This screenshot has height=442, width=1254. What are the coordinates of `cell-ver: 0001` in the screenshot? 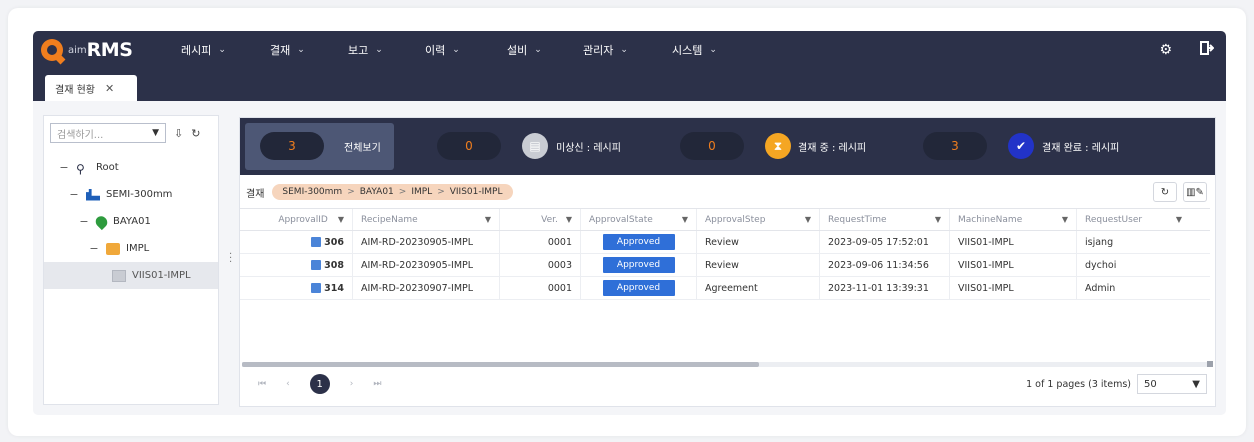 It's located at (540, 288).